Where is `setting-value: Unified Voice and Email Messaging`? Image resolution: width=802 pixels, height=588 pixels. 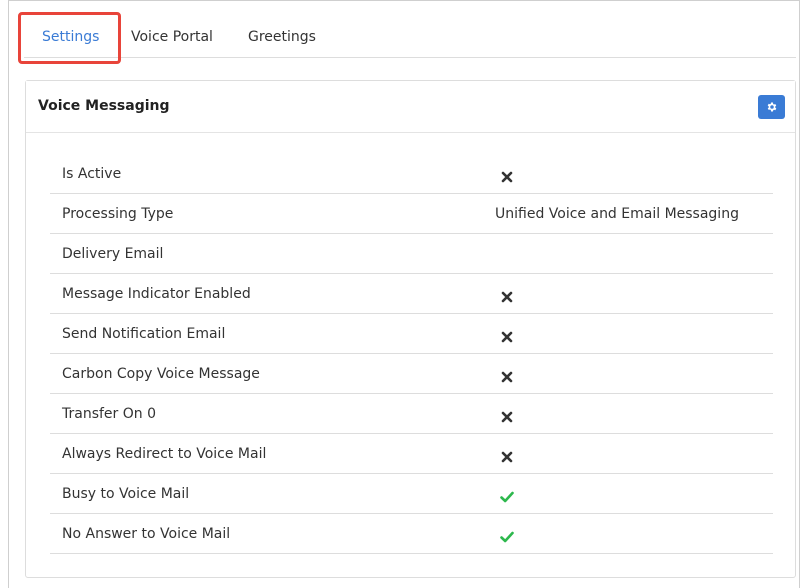
setting-value: Unified Voice and Email Messaging is located at coordinates (617, 214).